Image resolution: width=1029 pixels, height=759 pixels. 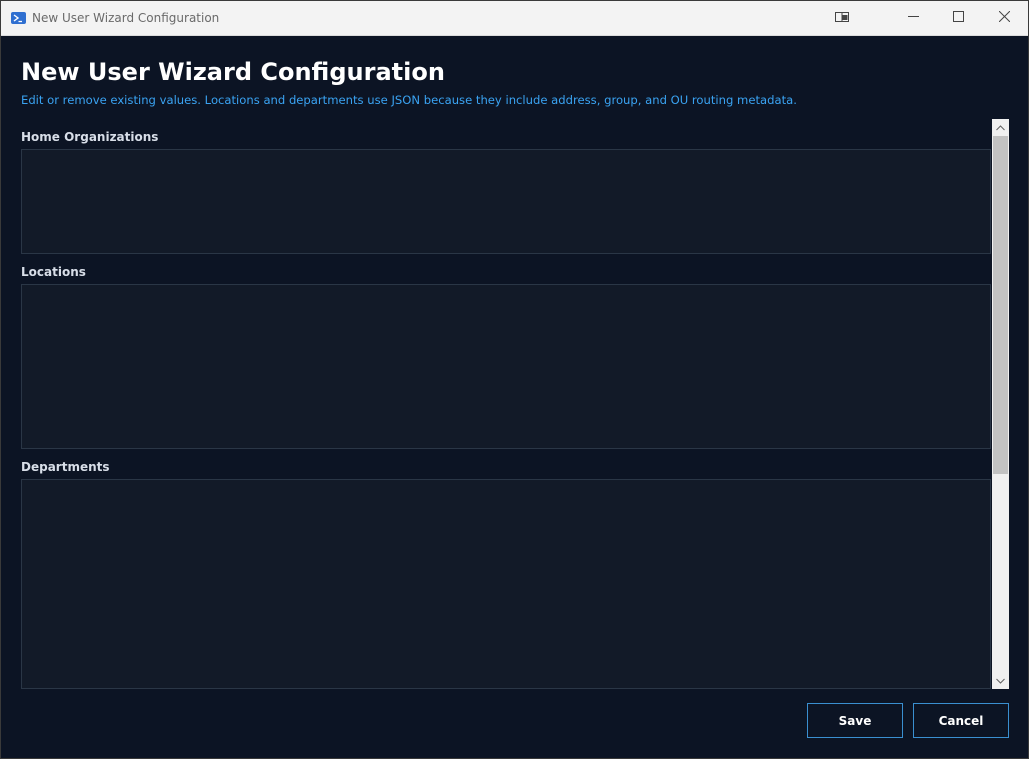 I want to click on window-title: New User Wizard Configuration, so click(x=126, y=18).